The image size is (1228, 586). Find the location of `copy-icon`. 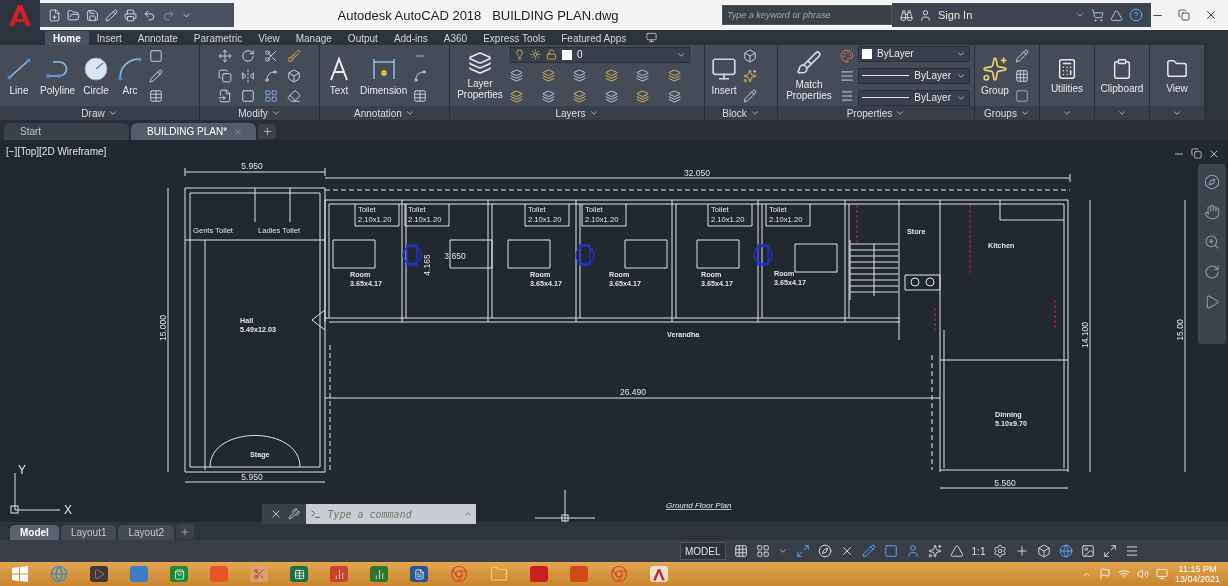

copy-icon is located at coordinates (225, 75).